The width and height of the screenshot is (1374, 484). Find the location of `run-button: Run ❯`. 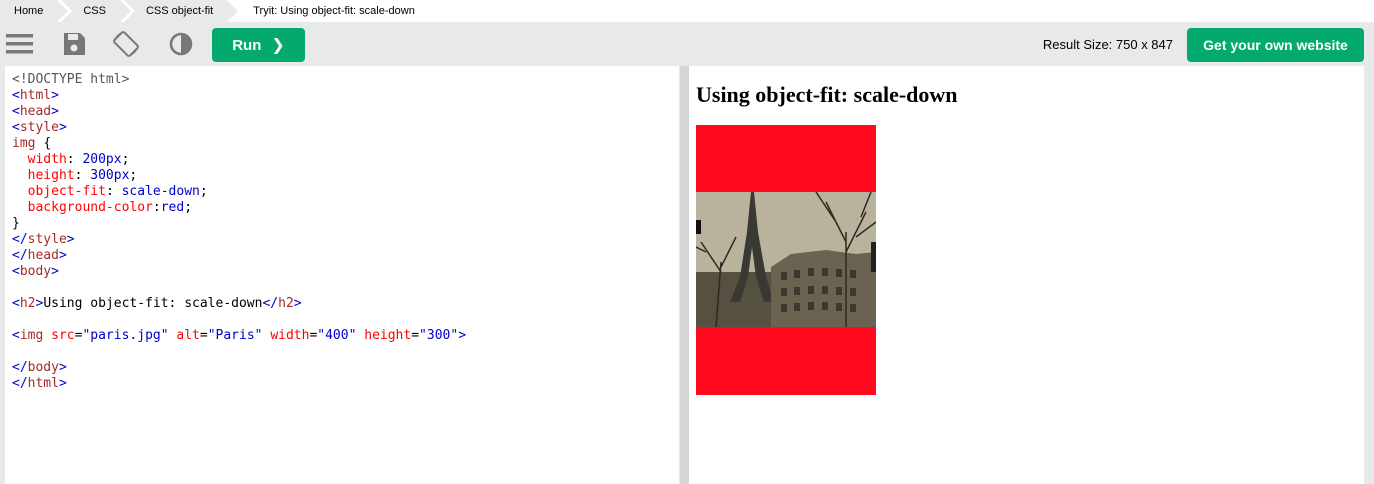

run-button: Run ❯ is located at coordinates (258, 45).